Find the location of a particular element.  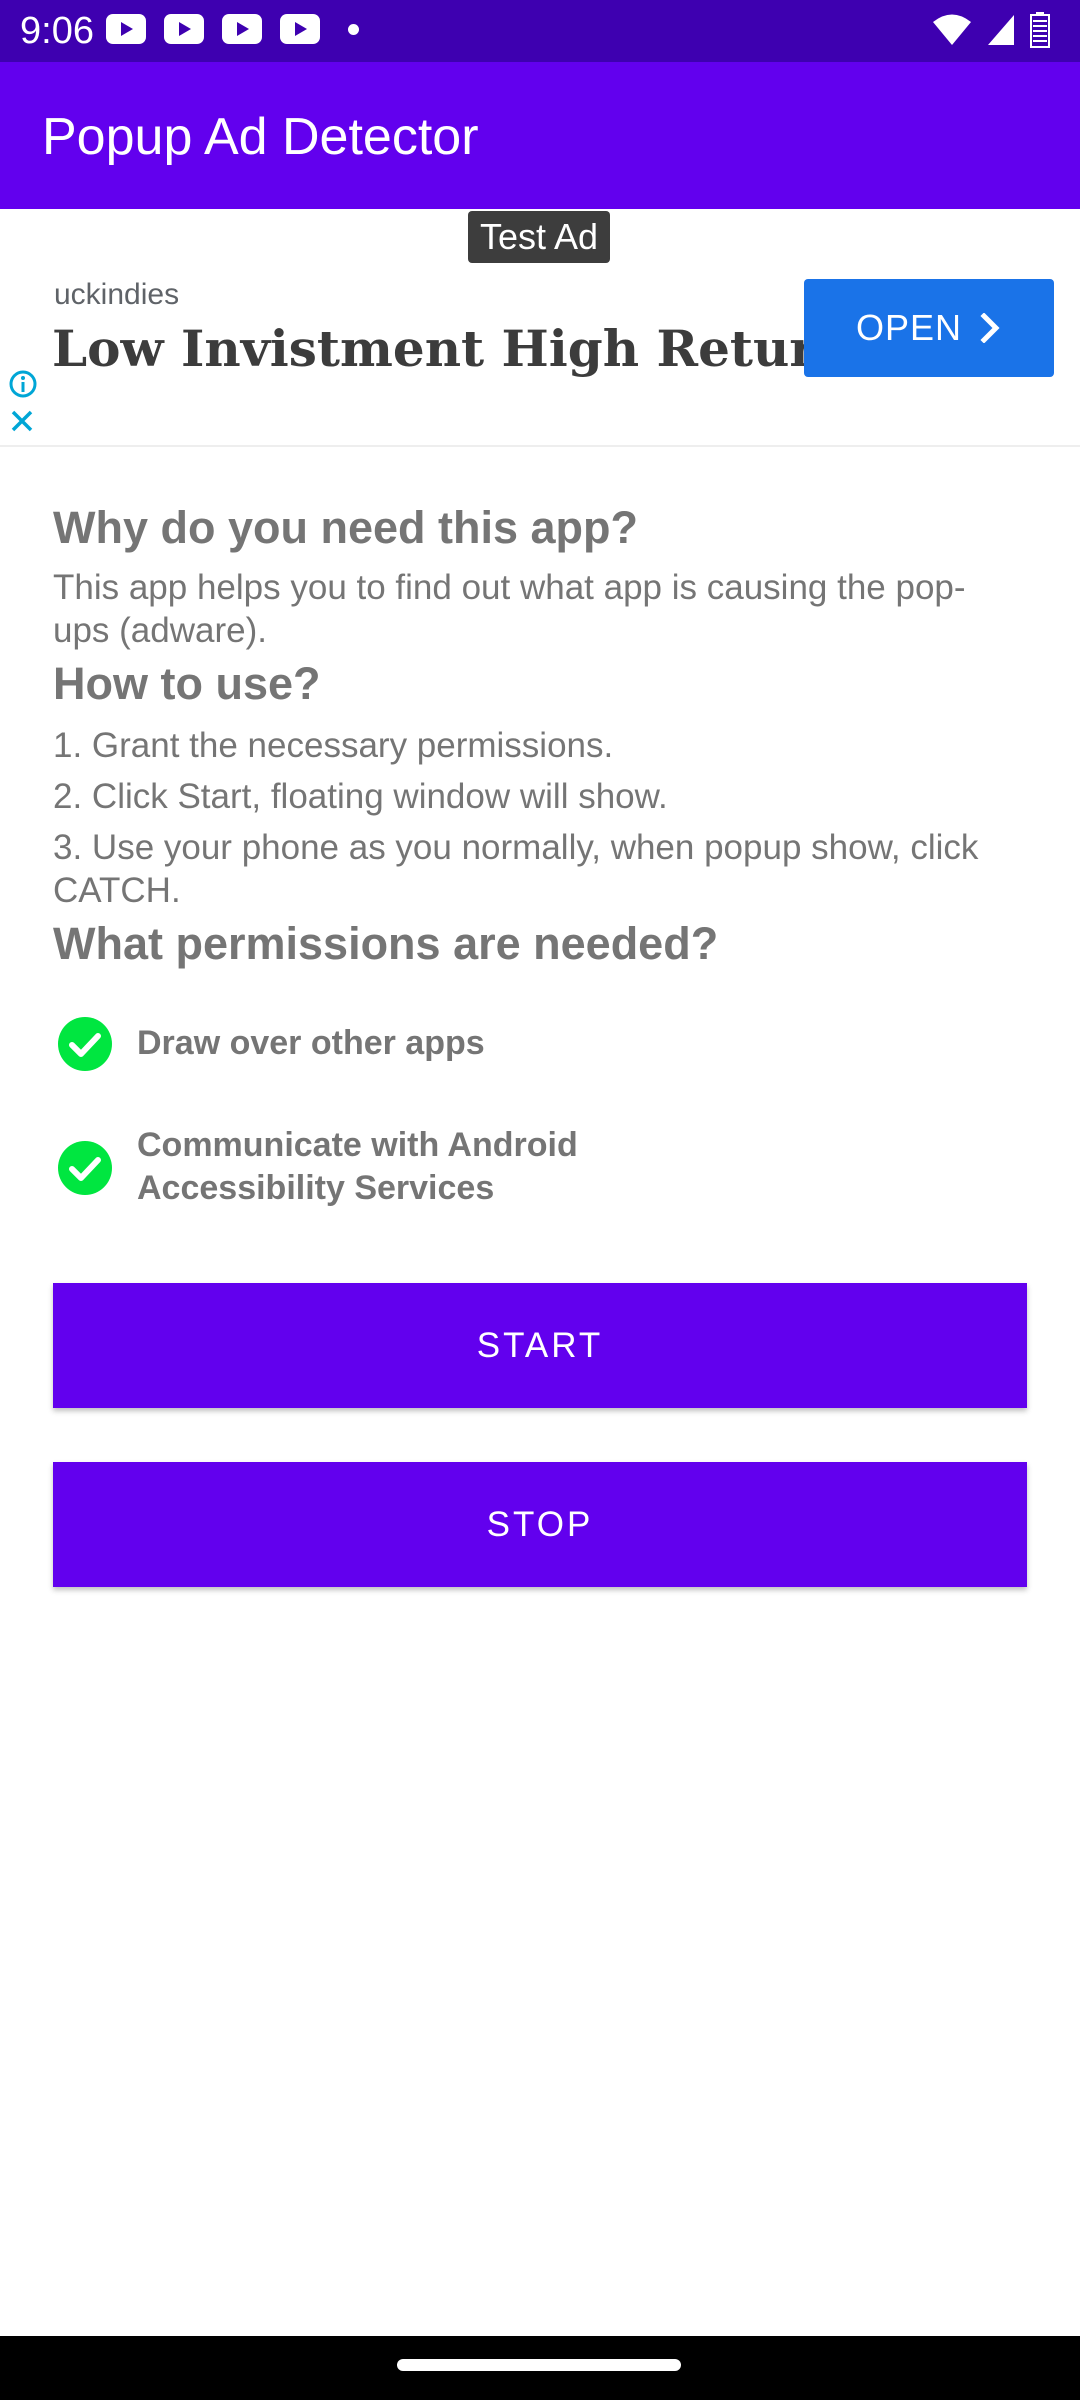

ad-advertiser: uckindies is located at coordinates (117, 294).